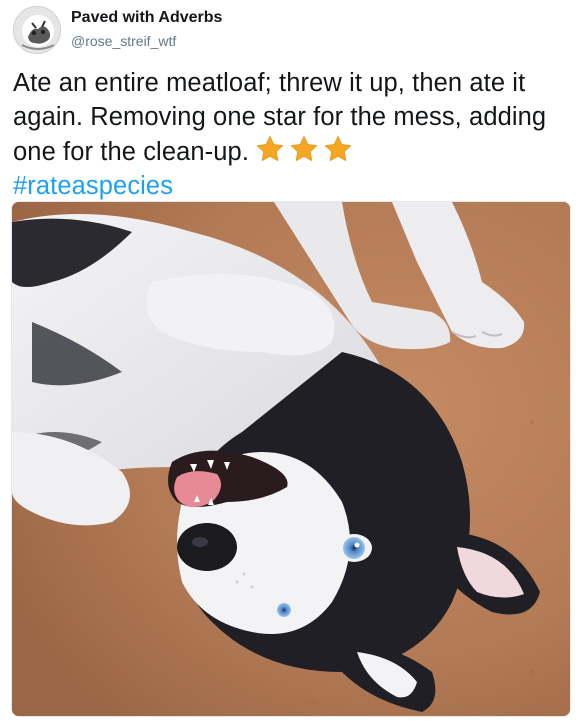  What do you see at coordinates (221, 18) in the screenshot?
I see `author-display-name: Paved with Adverbs` at bounding box center [221, 18].